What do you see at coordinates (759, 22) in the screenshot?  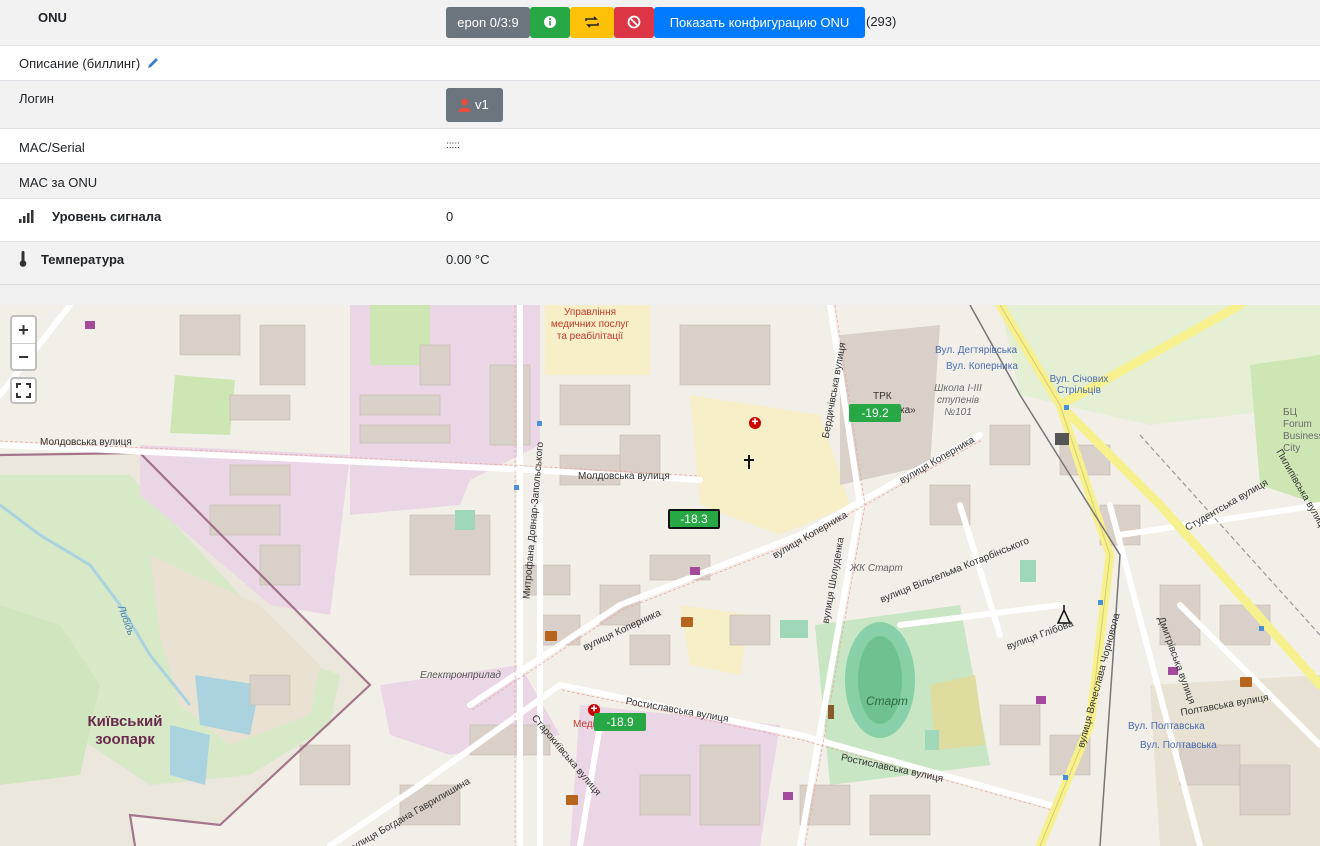 I see `show-config-button: Показать конфигурацию ONU` at bounding box center [759, 22].